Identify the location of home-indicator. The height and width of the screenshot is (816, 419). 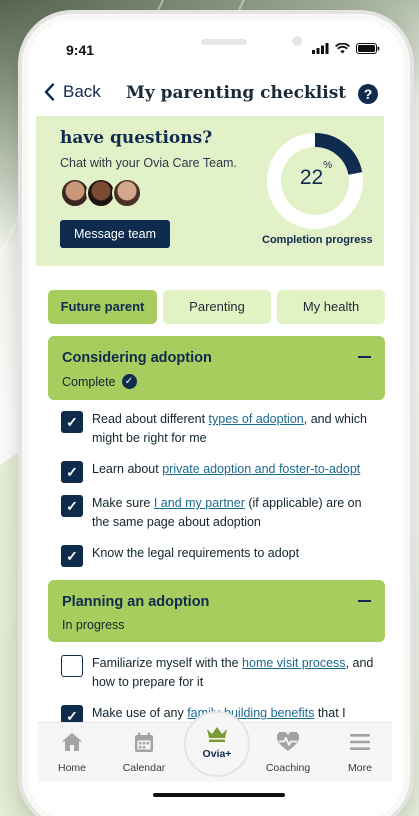
(219, 795).